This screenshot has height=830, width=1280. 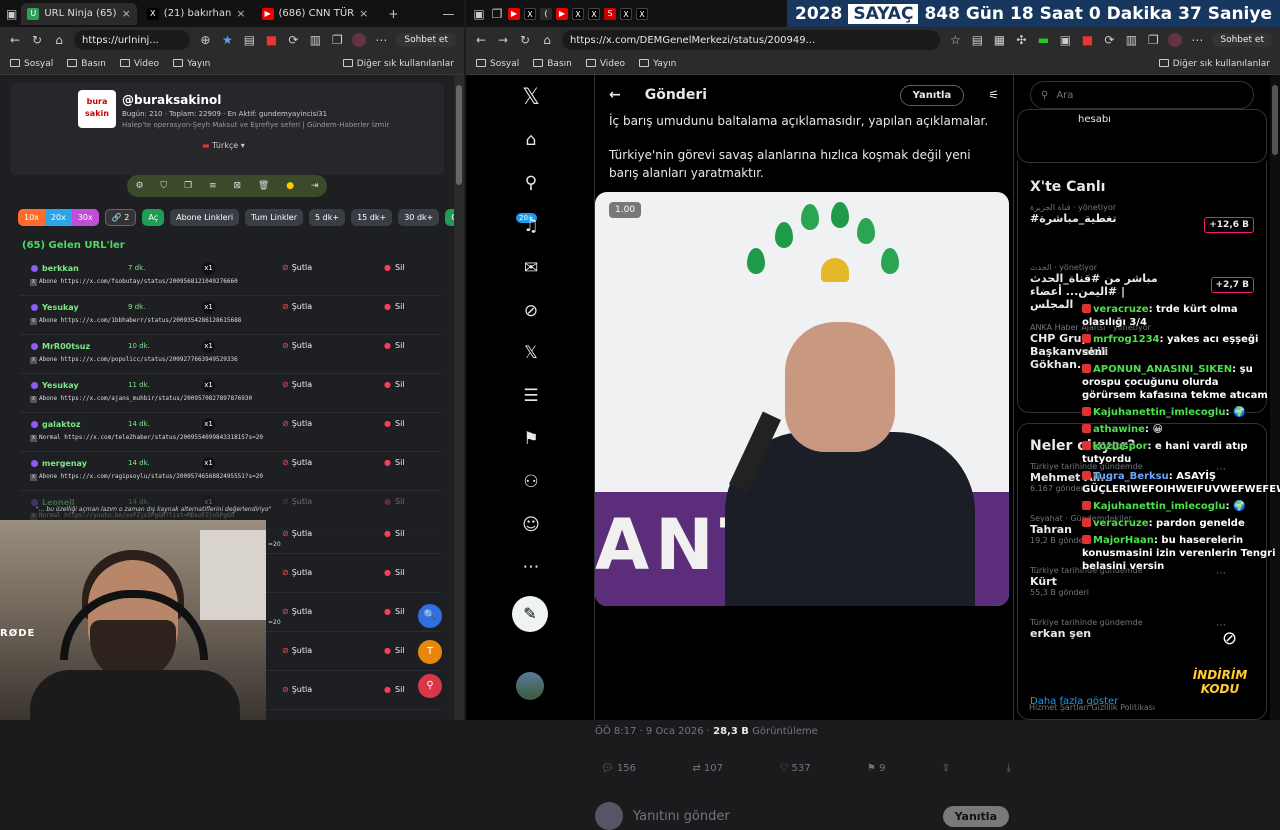 I want to click on download-icon: ⤓, so click(x=1009, y=768).